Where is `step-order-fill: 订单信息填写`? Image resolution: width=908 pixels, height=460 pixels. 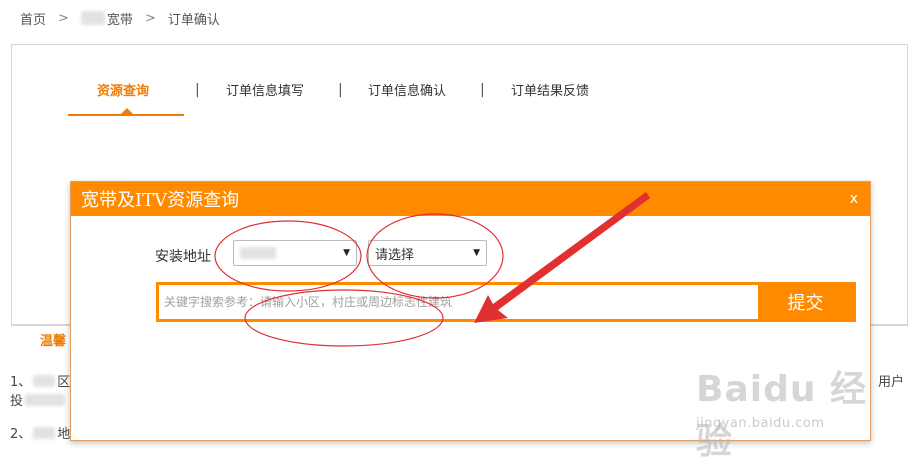 step-order-fill: 订单信息填写 is located at coordinates (265, 91).